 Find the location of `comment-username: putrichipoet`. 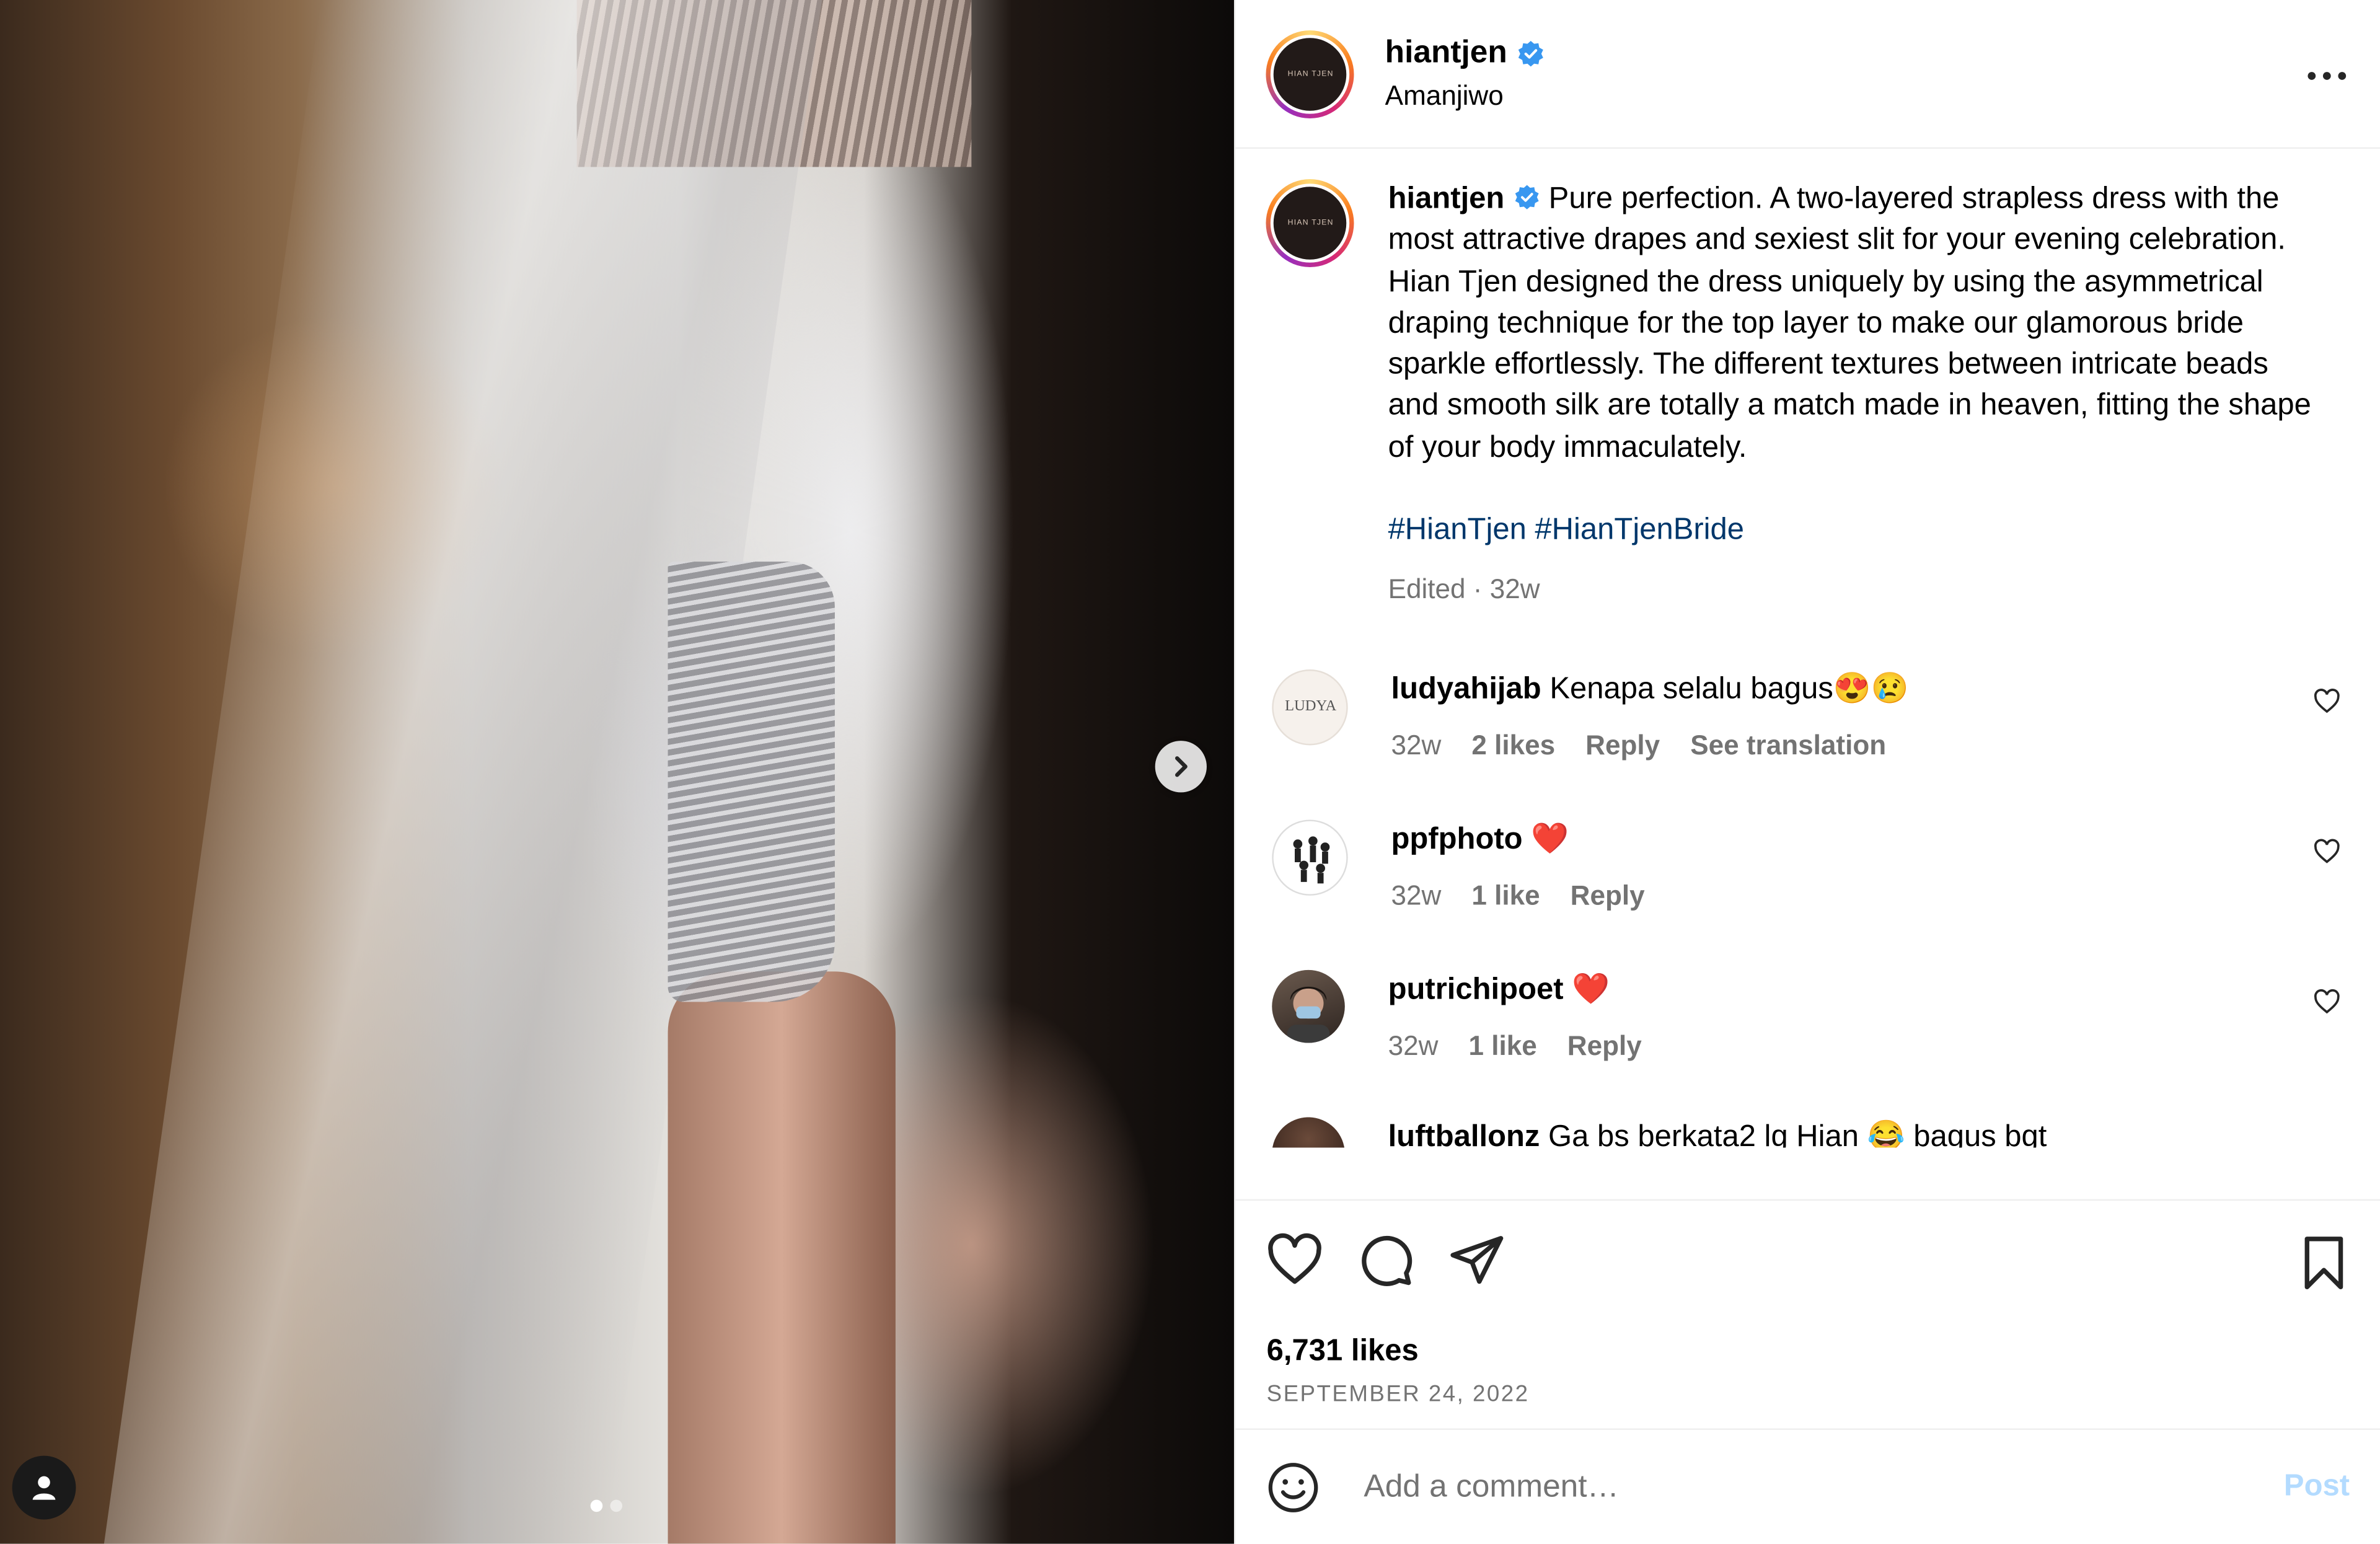

comment-username: putrichipoet is located at coordinates (1476, 989).